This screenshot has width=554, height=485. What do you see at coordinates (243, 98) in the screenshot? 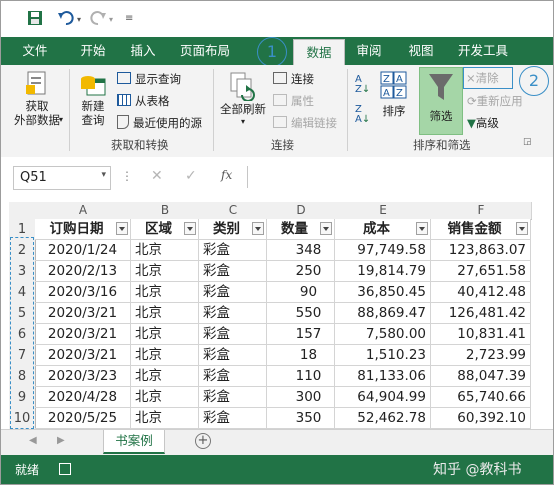
I see `refresh-all-button: 全部刷新 ▾` at bounding box center [243, 98].